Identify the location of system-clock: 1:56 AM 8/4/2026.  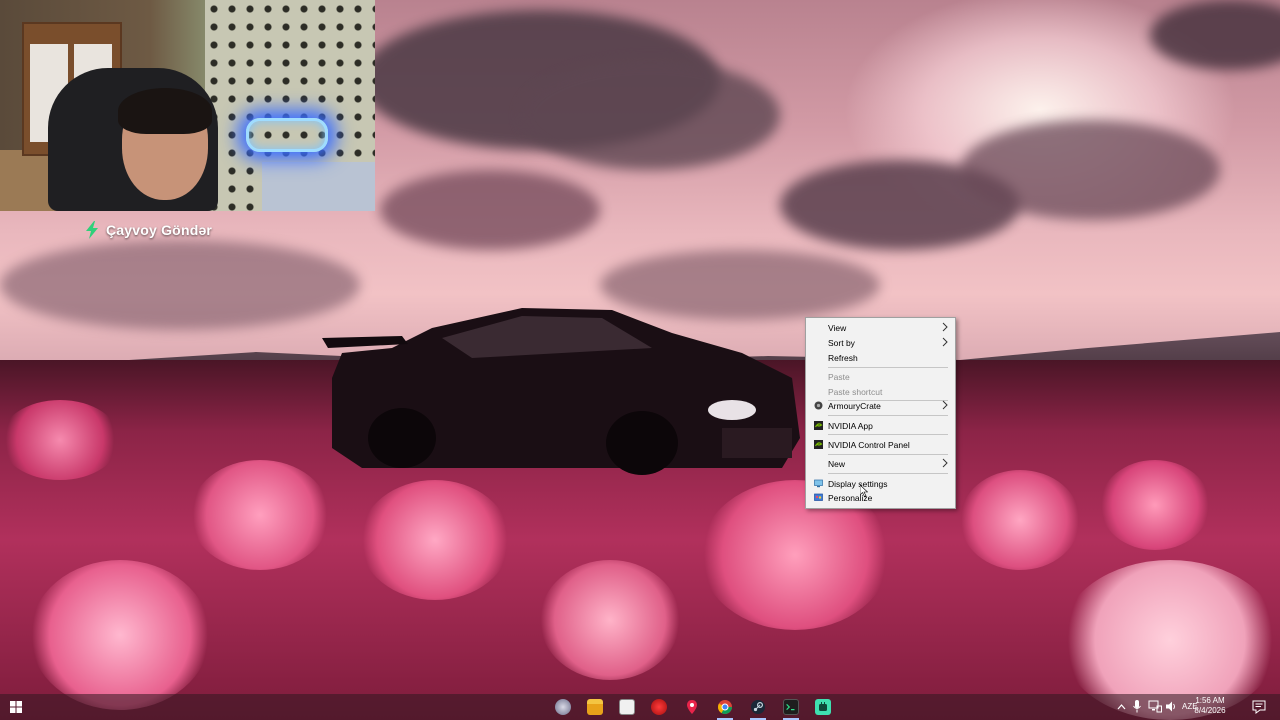
(1210, 706).